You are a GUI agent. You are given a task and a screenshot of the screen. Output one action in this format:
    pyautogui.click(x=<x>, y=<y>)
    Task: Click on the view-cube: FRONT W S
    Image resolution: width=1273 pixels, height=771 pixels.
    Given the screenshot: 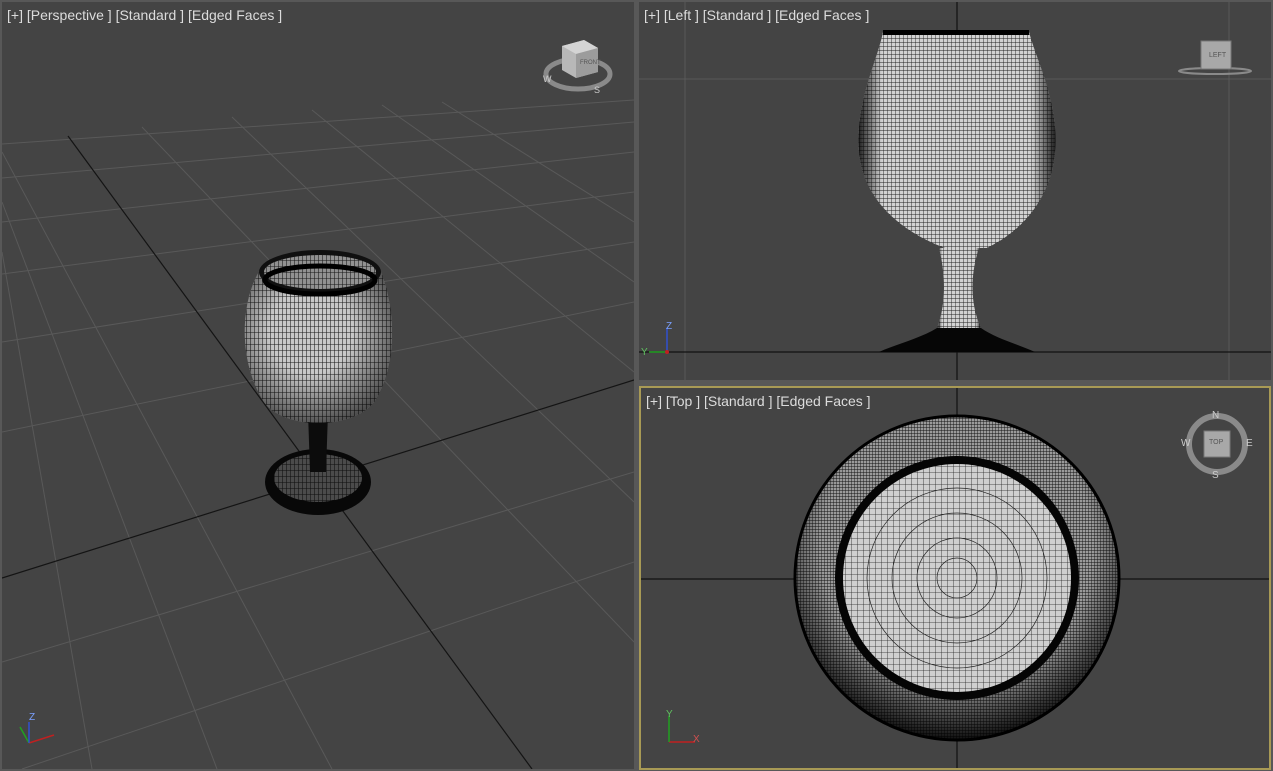 What is the action you would take?
    pyautogui.click(x=580, y=66)
    